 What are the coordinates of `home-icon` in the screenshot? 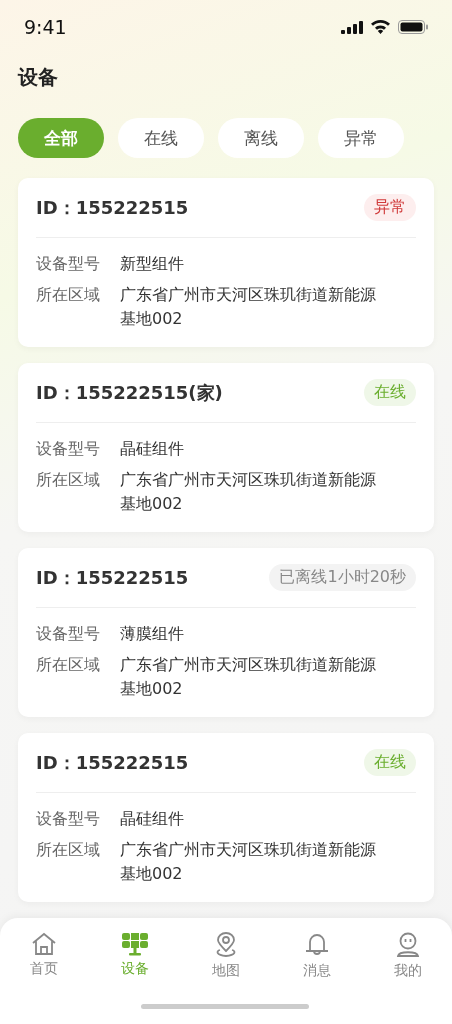 It's located at (44, 944).